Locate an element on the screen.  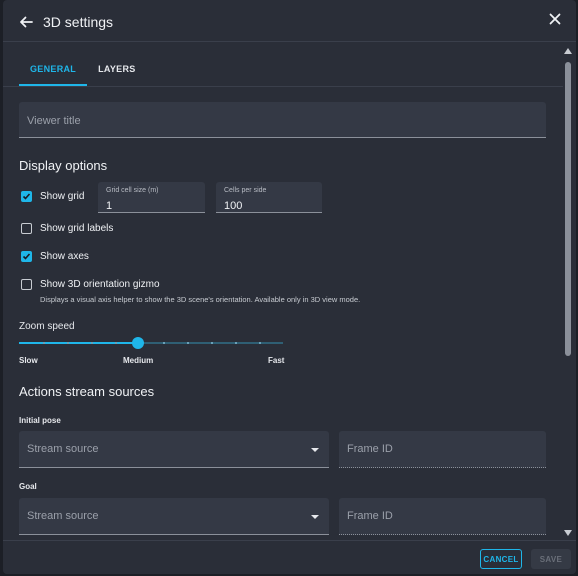
tab-general: GENERAL is located at coordinates (53, 71).